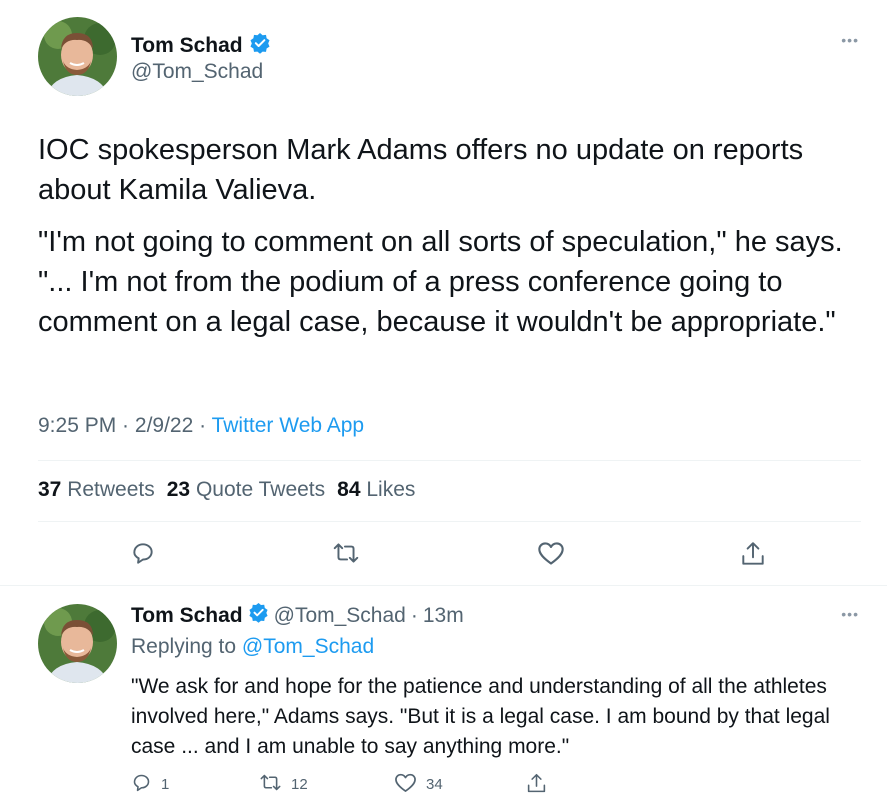 The width and height of the screenshot is (887, 800). Describe the element at coordinates (376, 490) in the screenshot. I see `likes-stat: 84 Likes` at that location.